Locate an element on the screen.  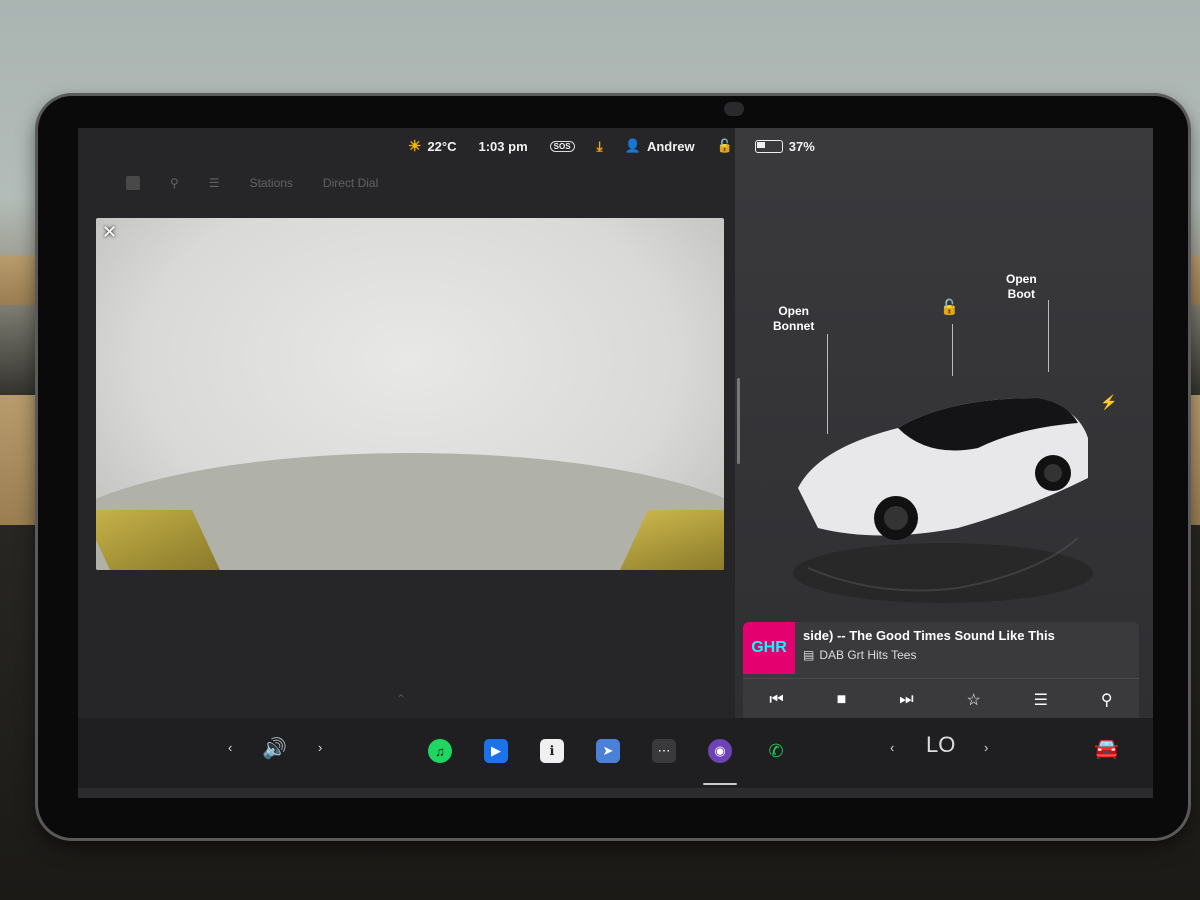
climate-temp: LO is located at coordinates (940, 745).